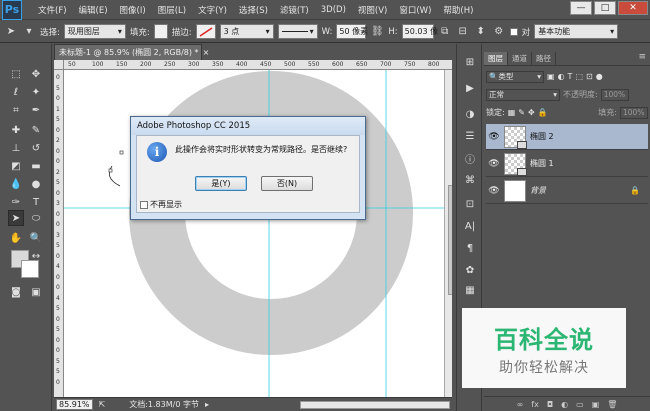 The image size is (650, 411). What do you see at coordinates (16, 148) in the screenshot?
I see `clone-stamp-icon: ⊥` at bounding box center [16, 148].